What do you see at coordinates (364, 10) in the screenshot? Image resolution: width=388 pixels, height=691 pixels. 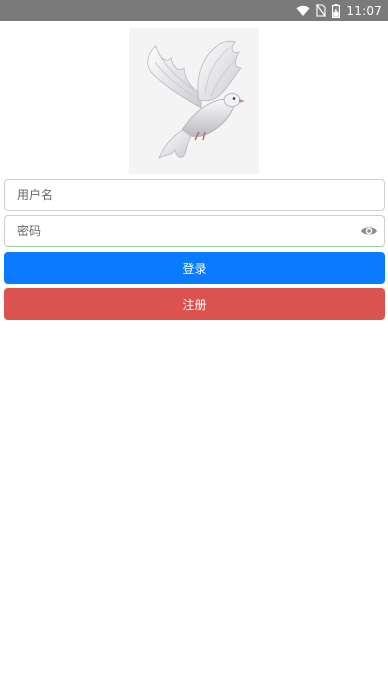 I see `status-time: 11:07` at bounding box center [364, 10].